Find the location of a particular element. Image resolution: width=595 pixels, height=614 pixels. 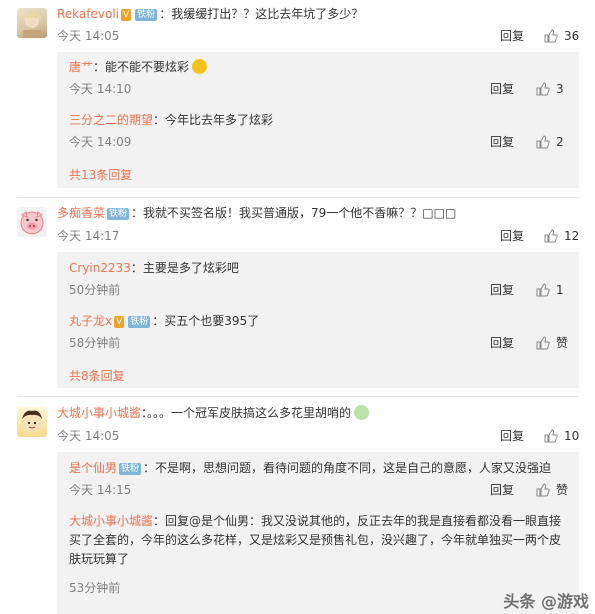

like-count: 3 is located at coordinates (560, 89).